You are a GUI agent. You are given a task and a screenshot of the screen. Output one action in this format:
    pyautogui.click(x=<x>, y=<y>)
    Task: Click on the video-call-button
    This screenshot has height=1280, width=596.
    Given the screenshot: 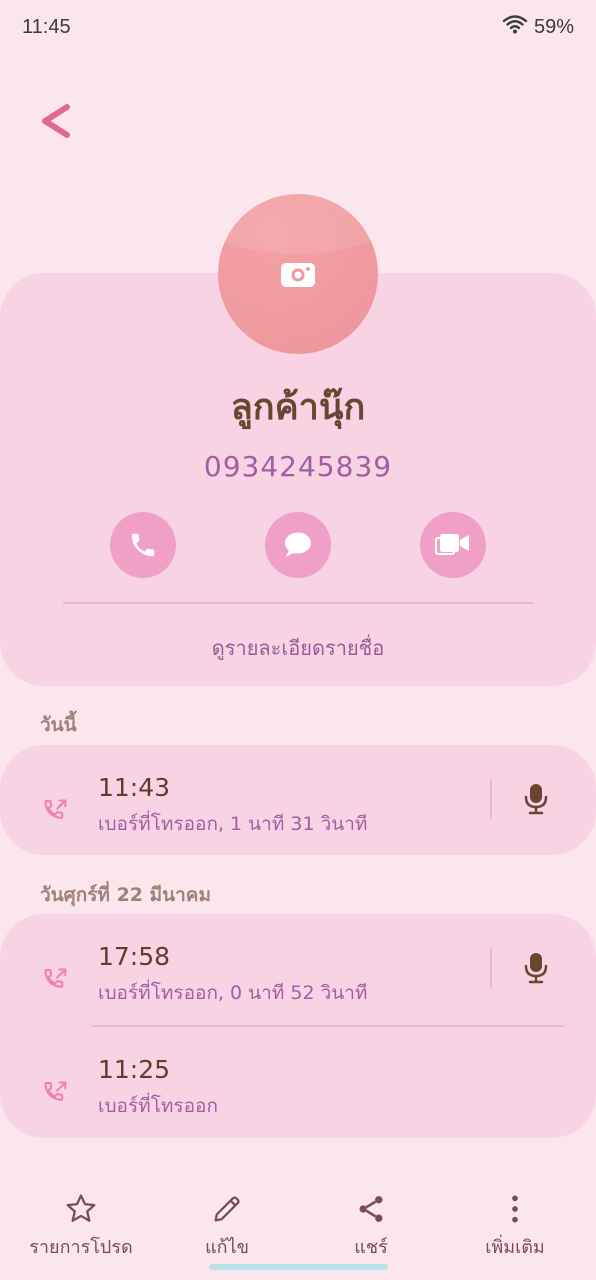 What is the action you would take?
    pyautogui.click(x=453, y=545)
    